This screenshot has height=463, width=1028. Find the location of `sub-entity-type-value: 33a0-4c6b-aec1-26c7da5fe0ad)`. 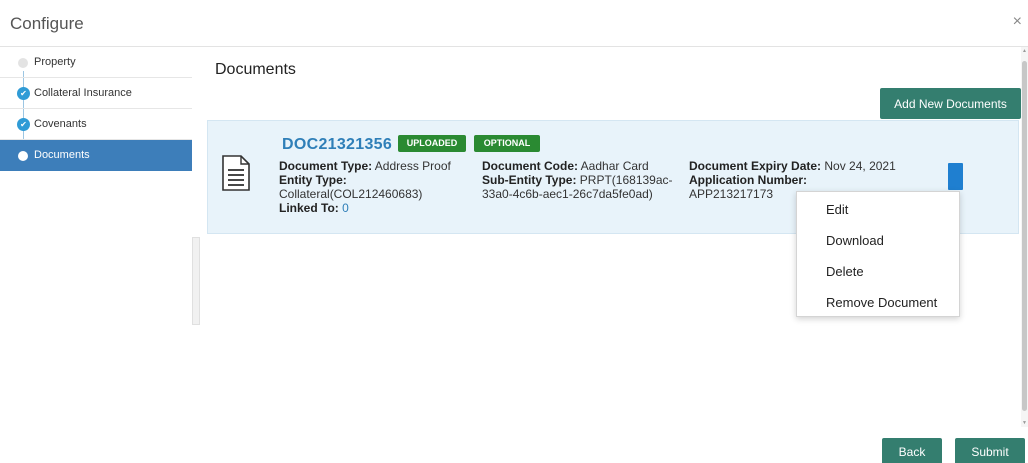

sub-entity-type-value: 33a0-4c6b-aec1-26c7da5fe0ad) is located at coordinates (567, 194).